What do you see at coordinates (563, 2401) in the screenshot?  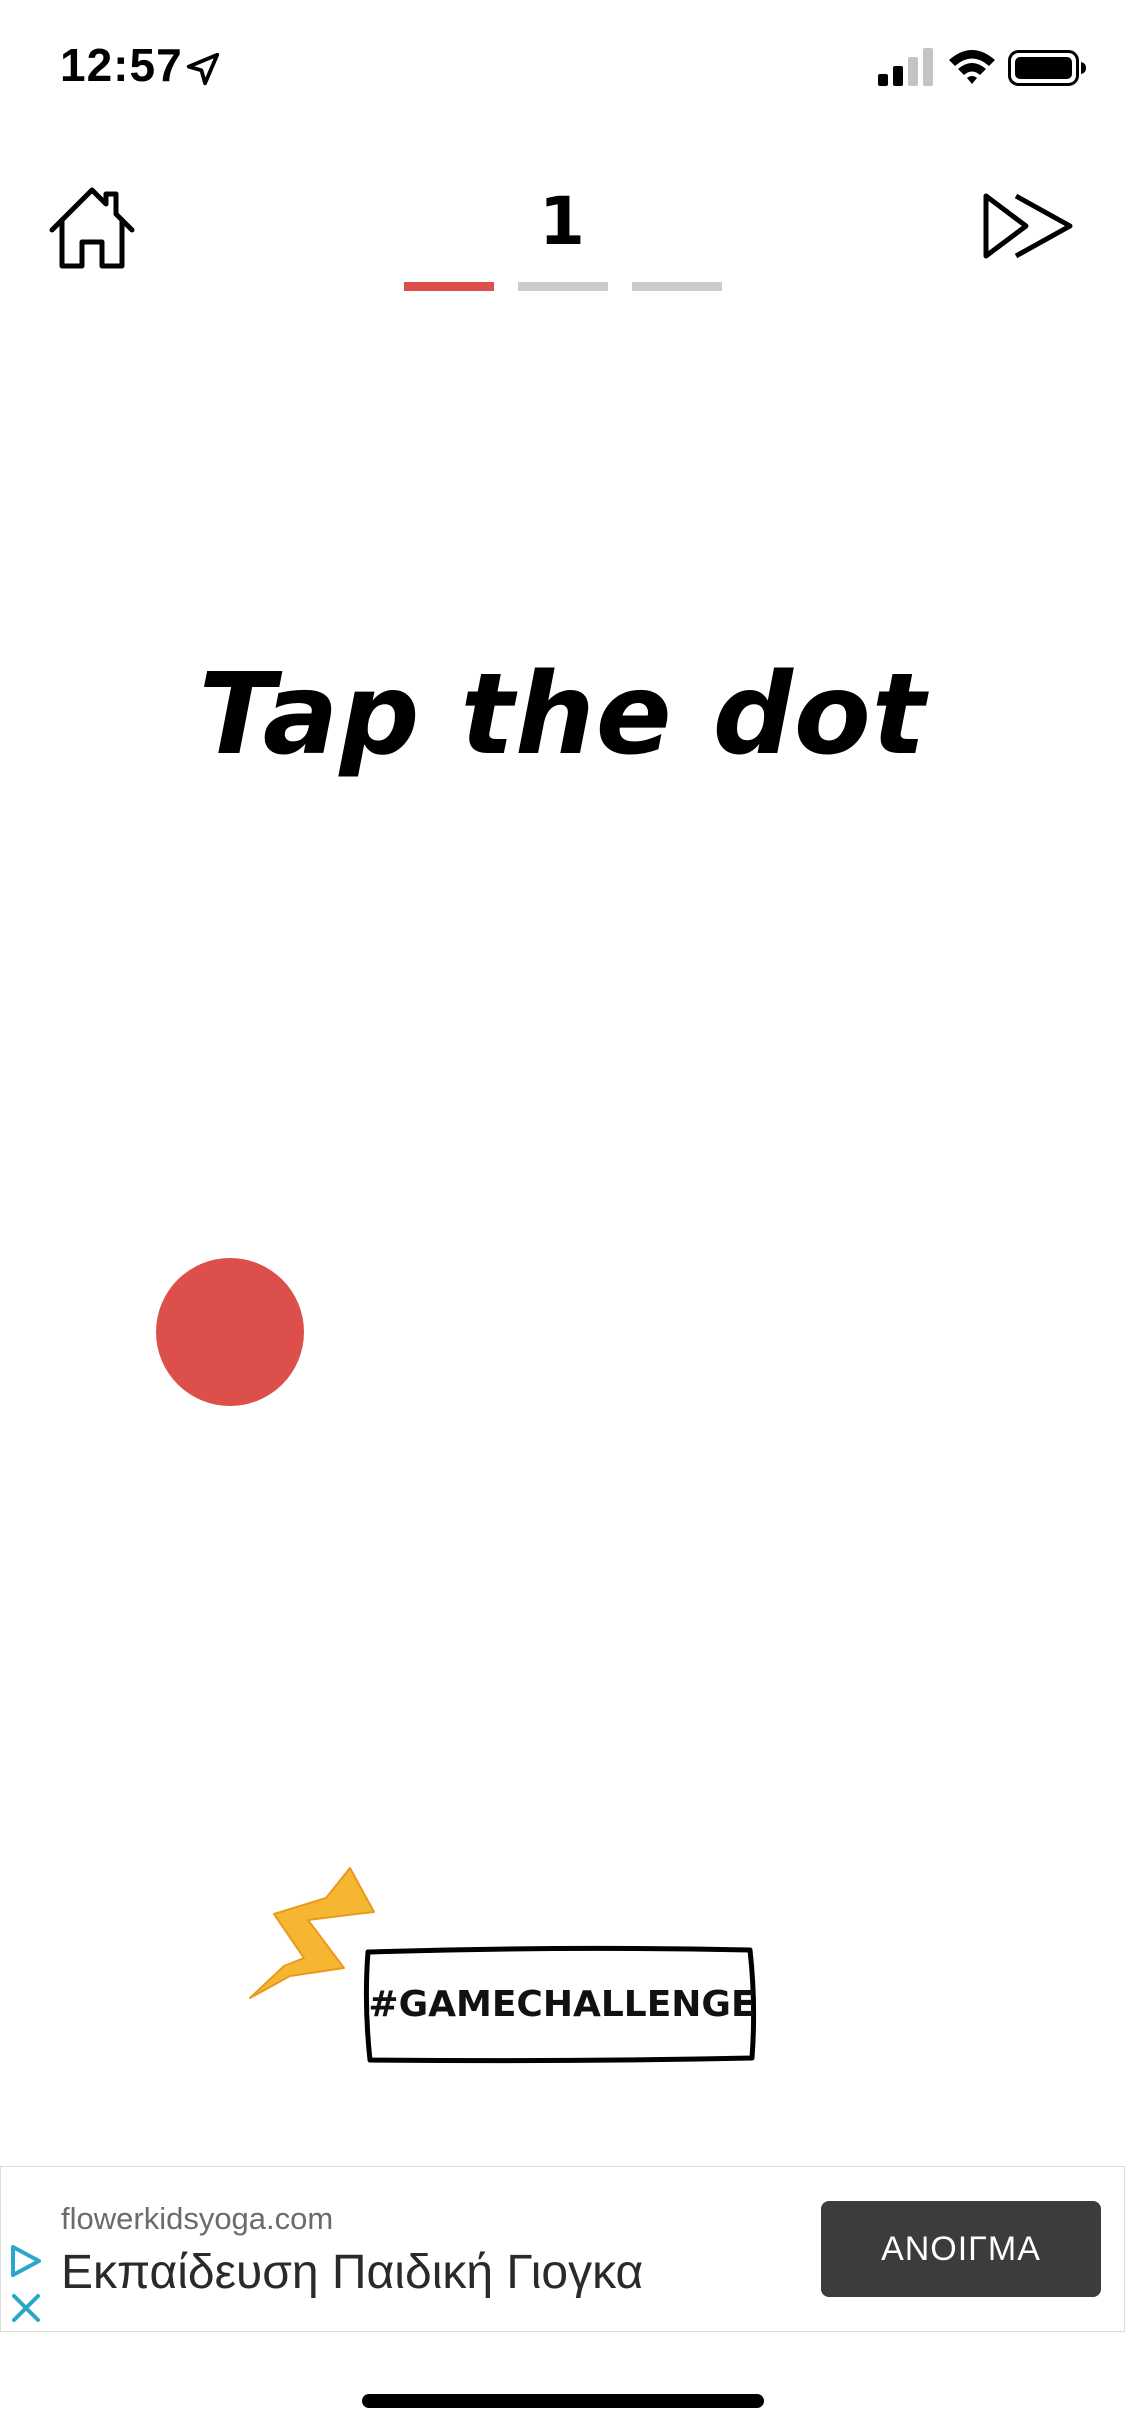 I see `home-indicator` at bounding box center [563, 2401].